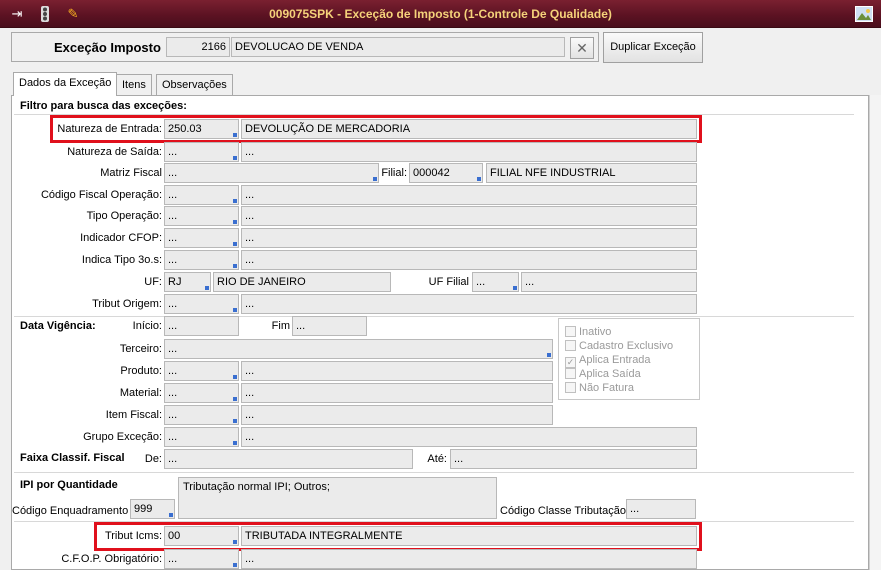 The height and width of the screenshot is (570, 881). What do you see at coordinates (864, 14) in the screenshot?
I see `picture-icon` at bounding box center [864, 14].